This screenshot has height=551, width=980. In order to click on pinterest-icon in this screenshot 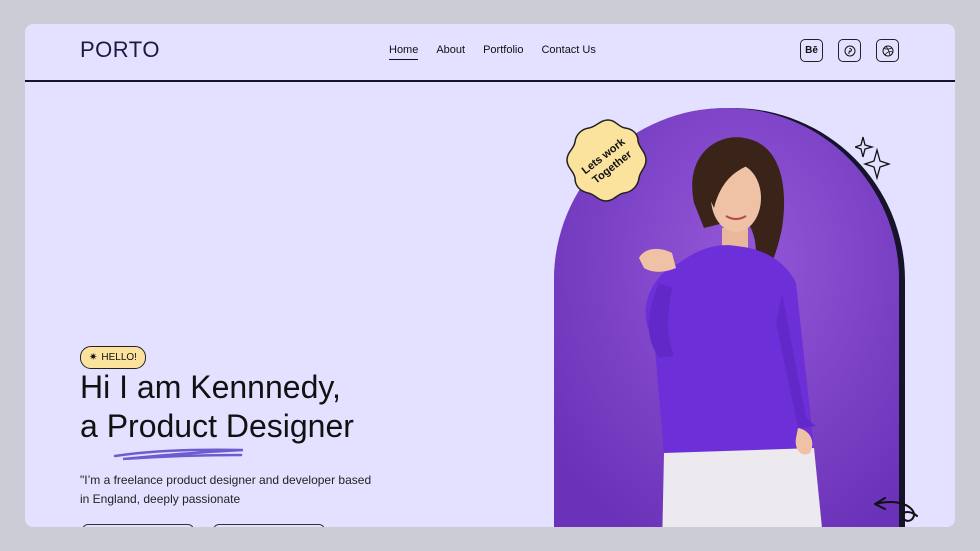, I will do `click(849, 50)`.